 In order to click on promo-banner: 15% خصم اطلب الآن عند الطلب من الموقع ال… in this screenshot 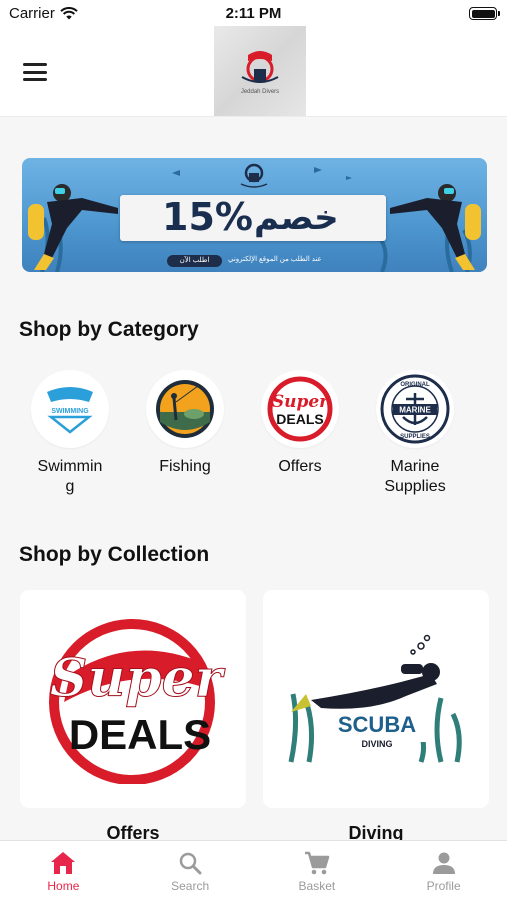, I will do `click(254, 215)`.